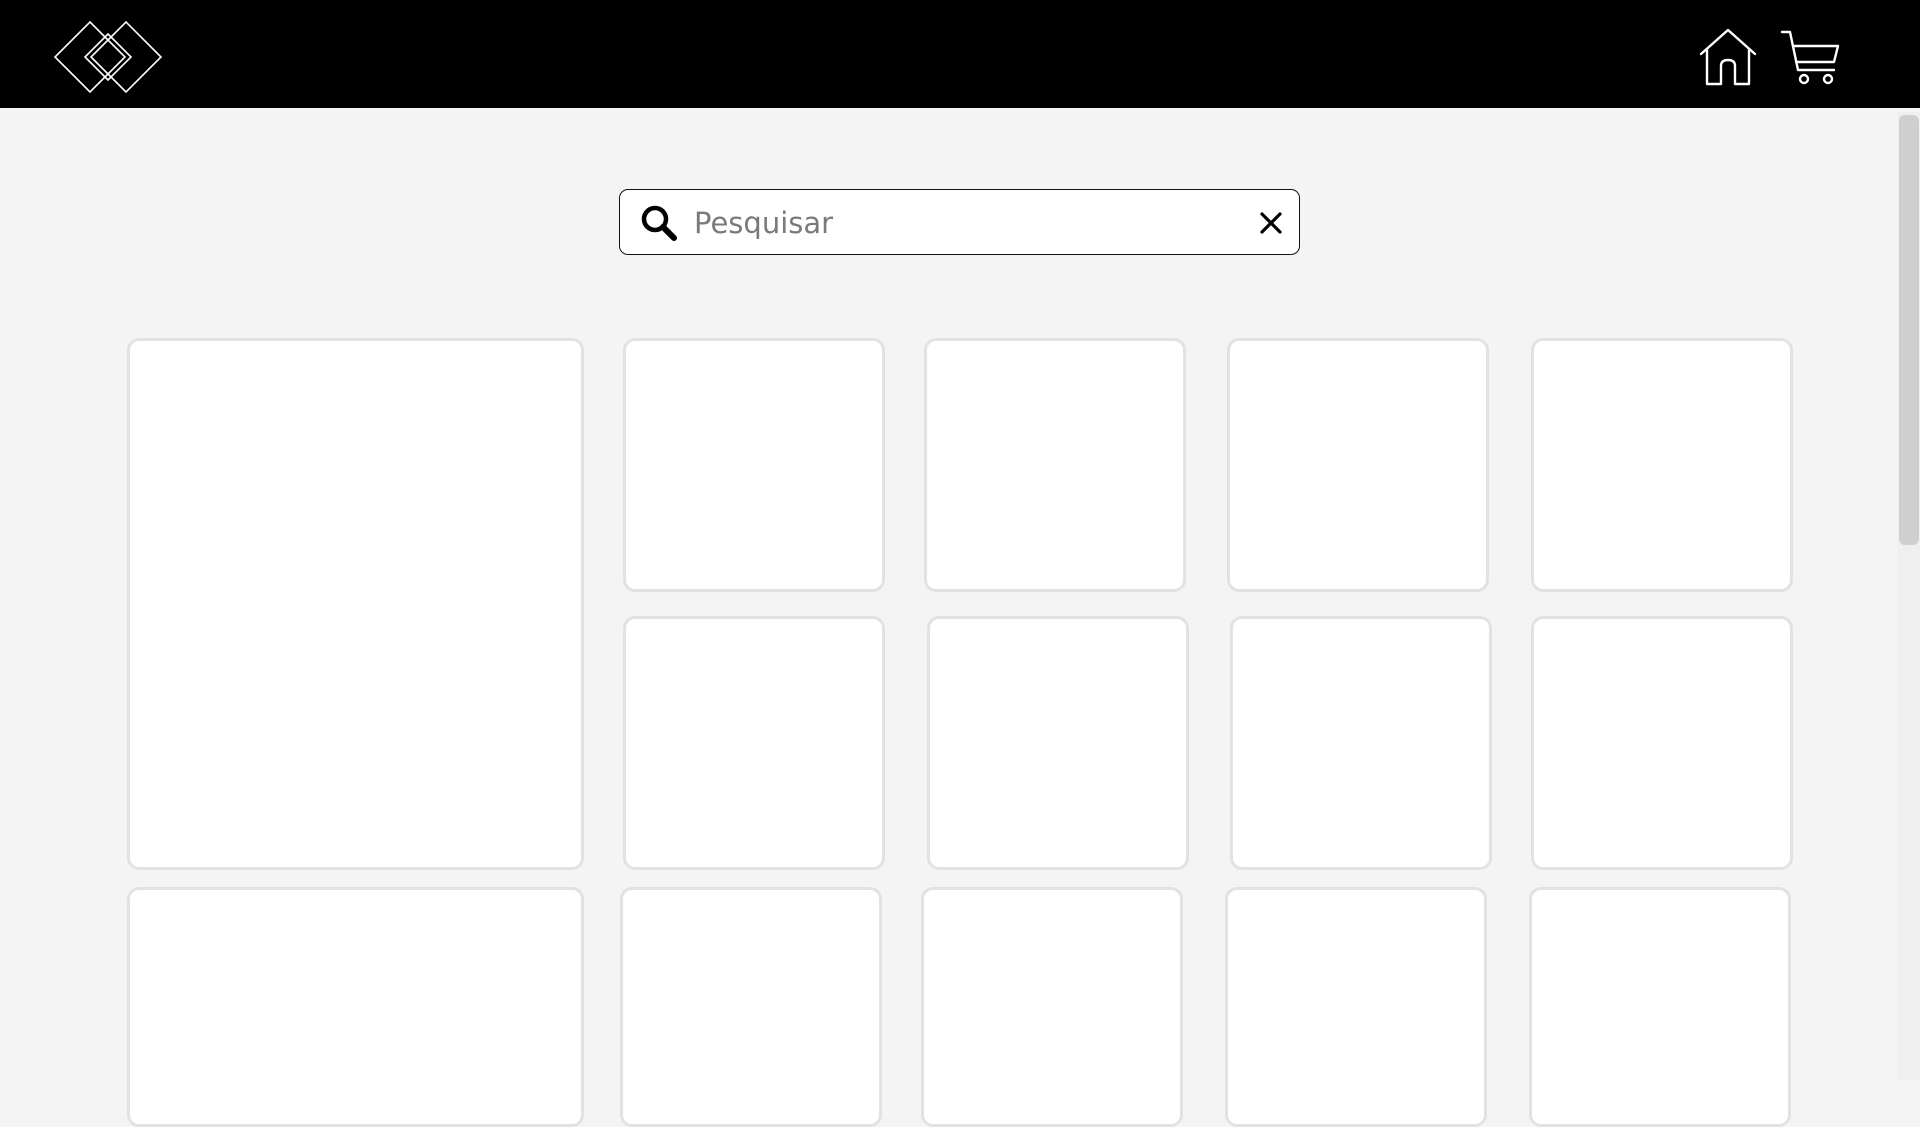 The width and height of the screenshot is (1920, 1127). Describe the element at coordinates (659, 223) in the screenshot. I see `search-icon` at that location.